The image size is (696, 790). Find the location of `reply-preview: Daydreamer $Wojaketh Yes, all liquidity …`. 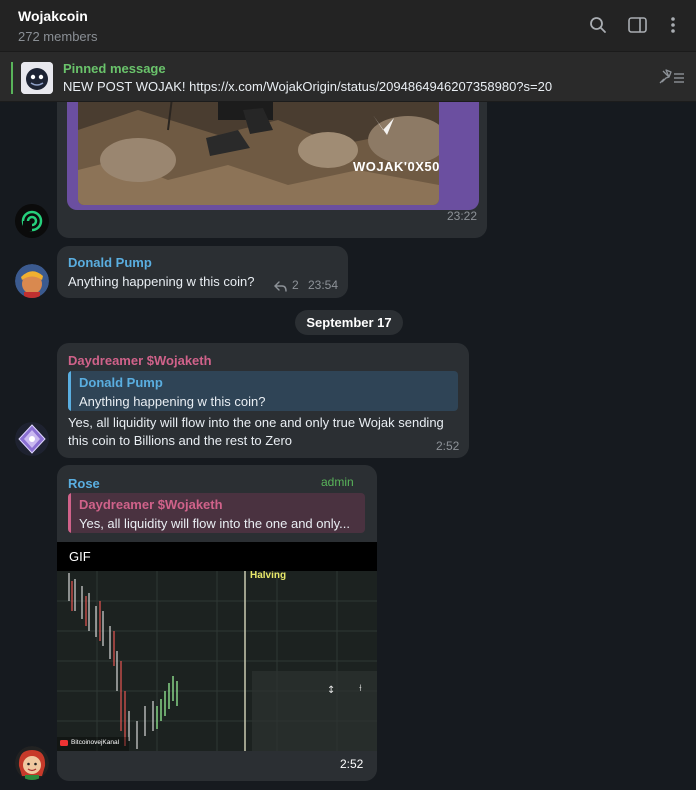

reply-preview: Daydreamer $Wojaketh Yes, all liquidity … is located at coordinates (216, 513).